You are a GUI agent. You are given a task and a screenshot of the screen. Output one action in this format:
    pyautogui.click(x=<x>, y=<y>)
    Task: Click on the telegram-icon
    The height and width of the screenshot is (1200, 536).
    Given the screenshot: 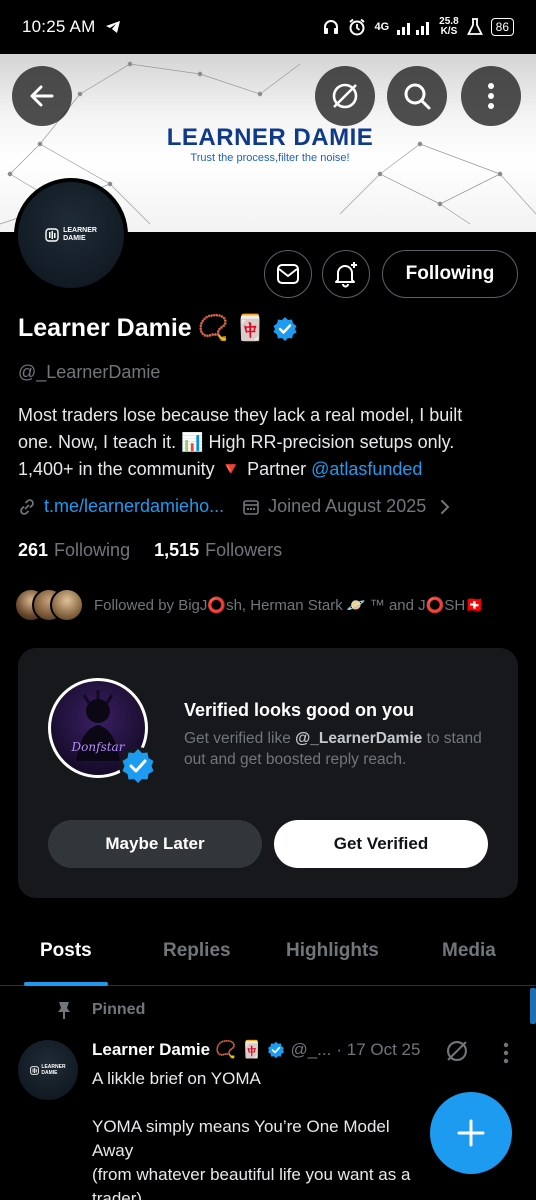 What is the action you would take?
    pyautogui.click(x=113, y=27)
    